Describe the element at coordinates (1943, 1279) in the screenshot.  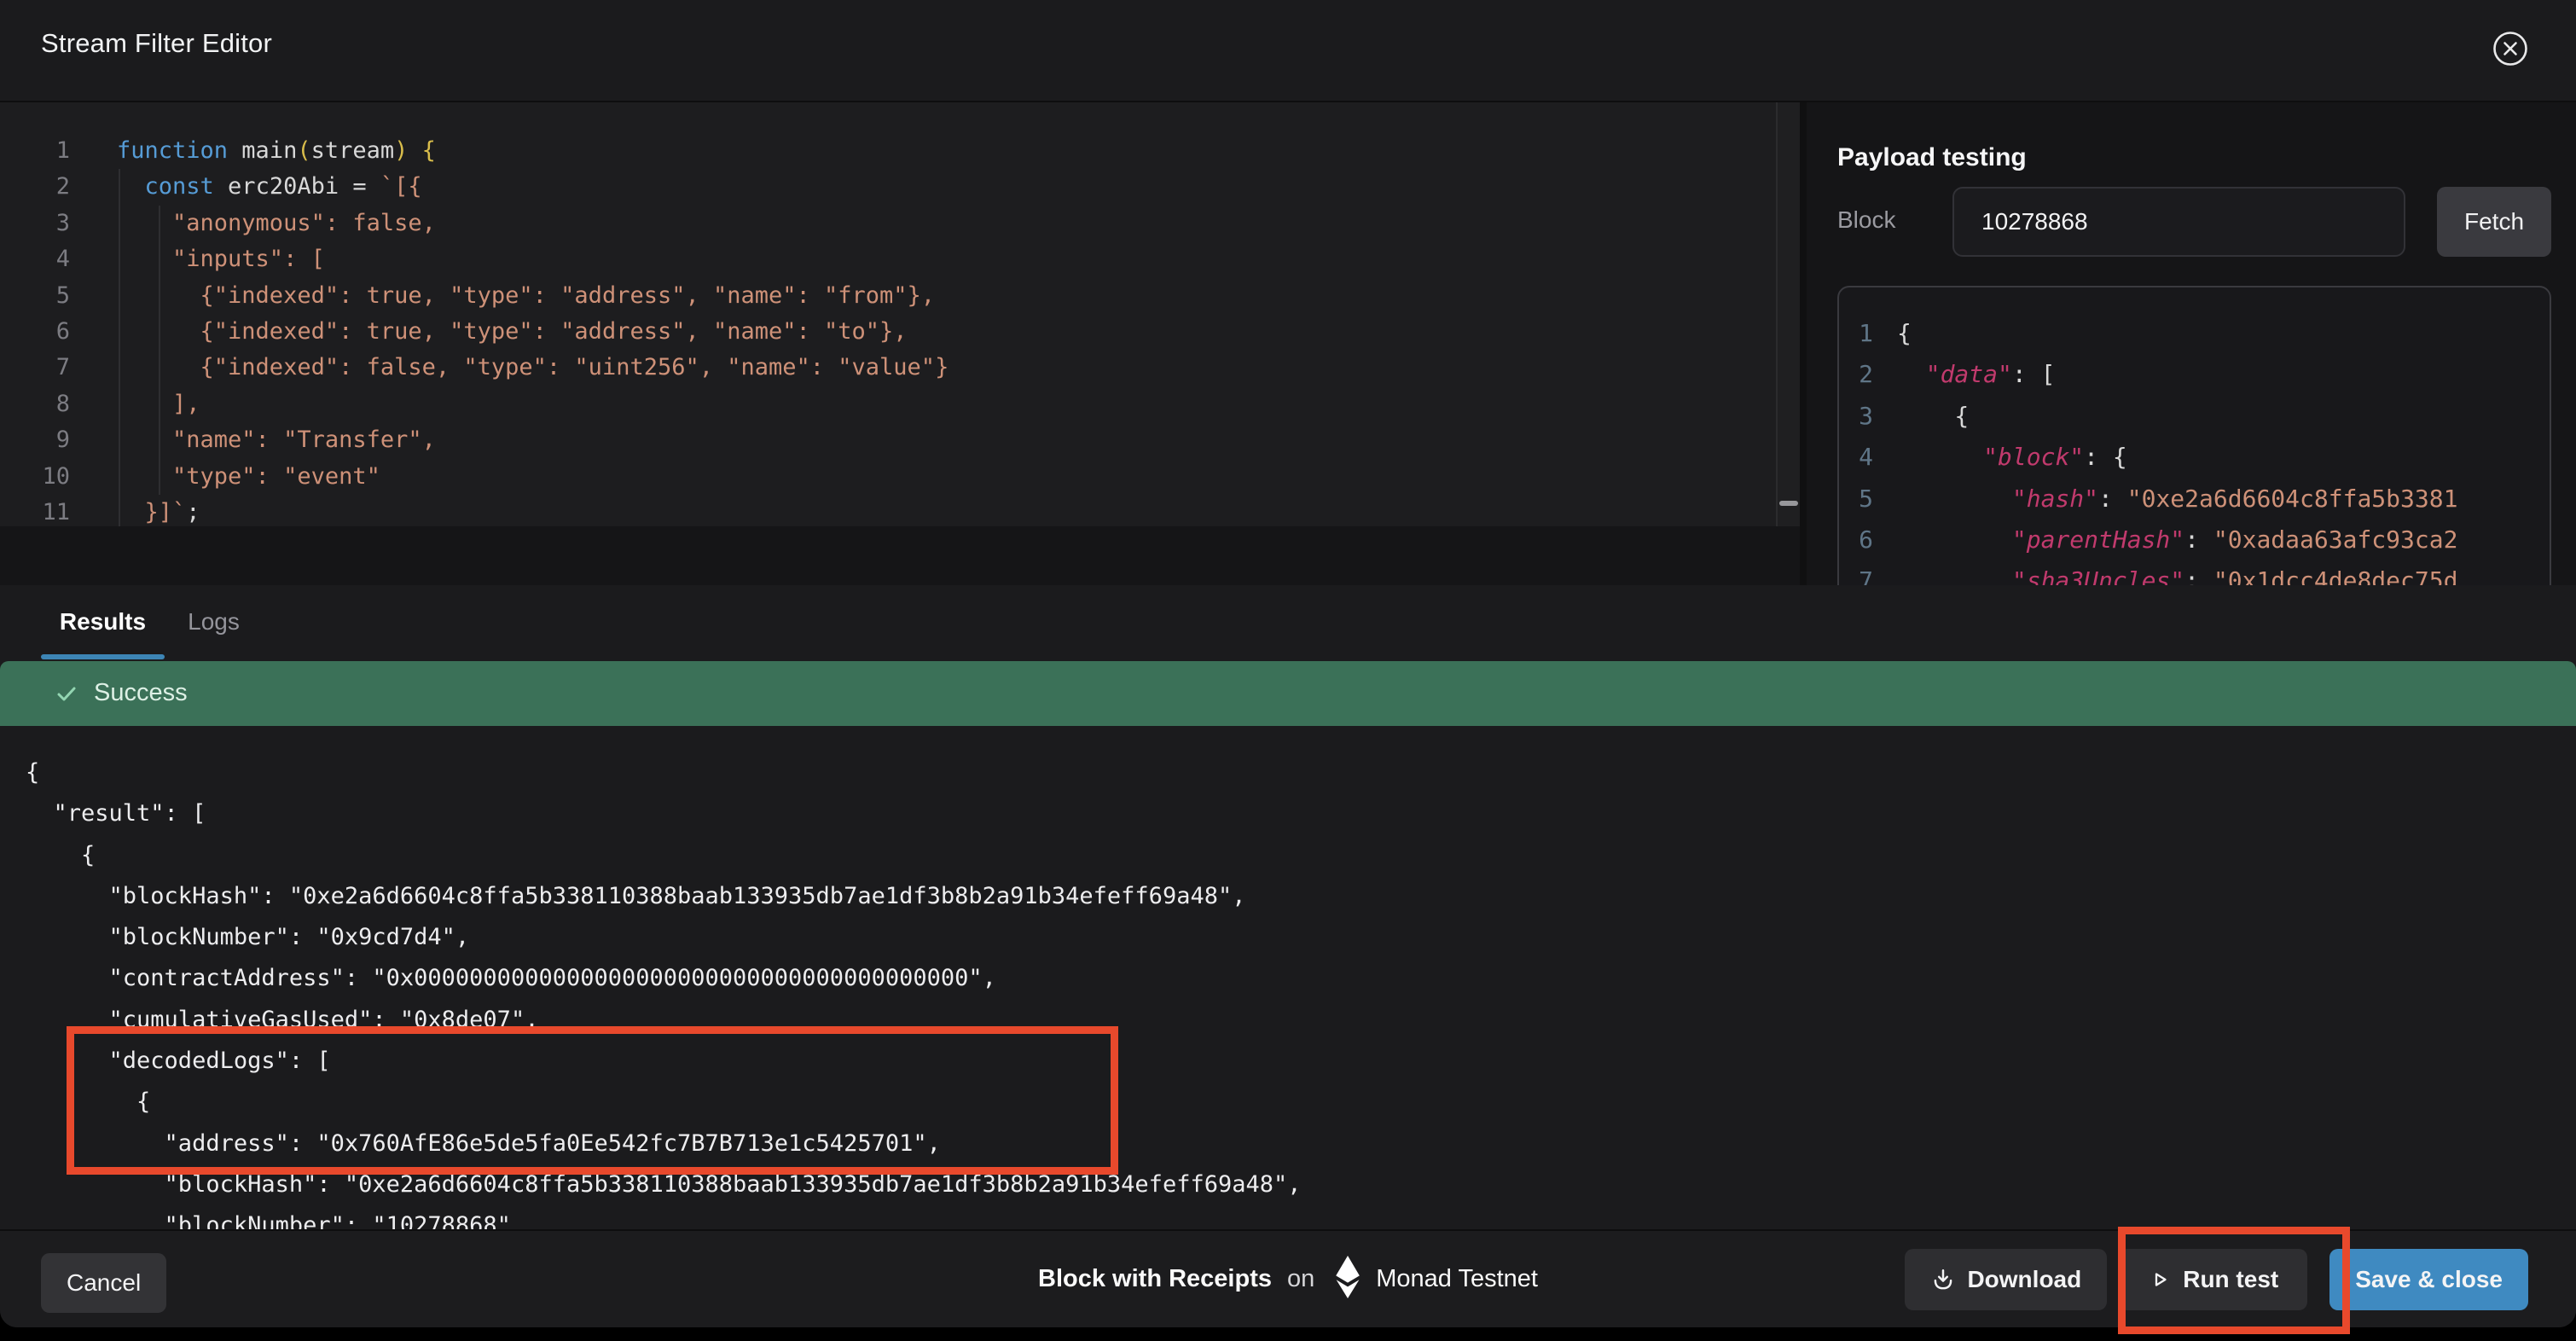
I see `download-tray-icon` at that location.